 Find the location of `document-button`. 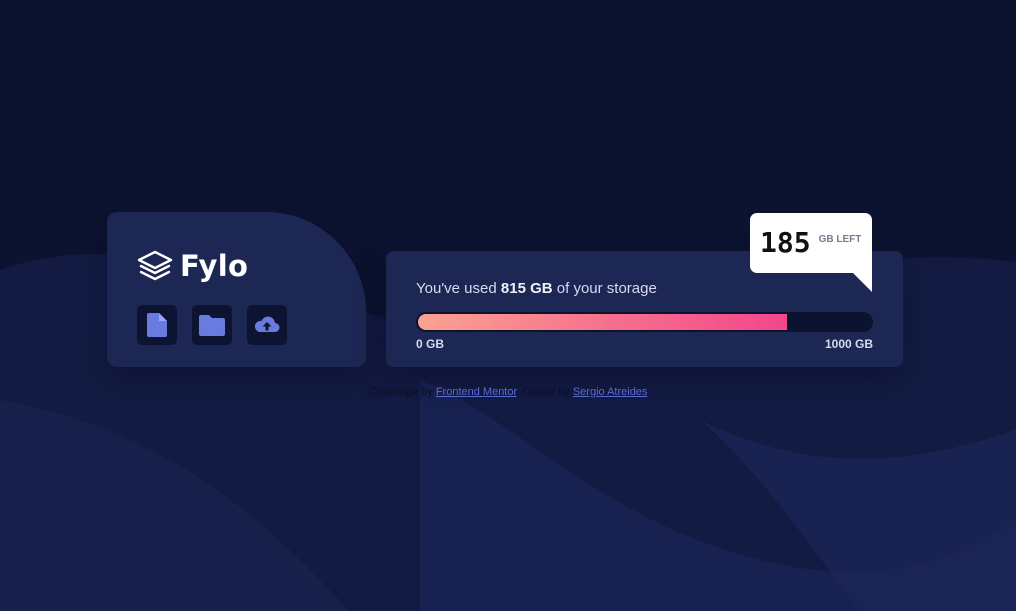

document-button is located at coordinates (157, 325).